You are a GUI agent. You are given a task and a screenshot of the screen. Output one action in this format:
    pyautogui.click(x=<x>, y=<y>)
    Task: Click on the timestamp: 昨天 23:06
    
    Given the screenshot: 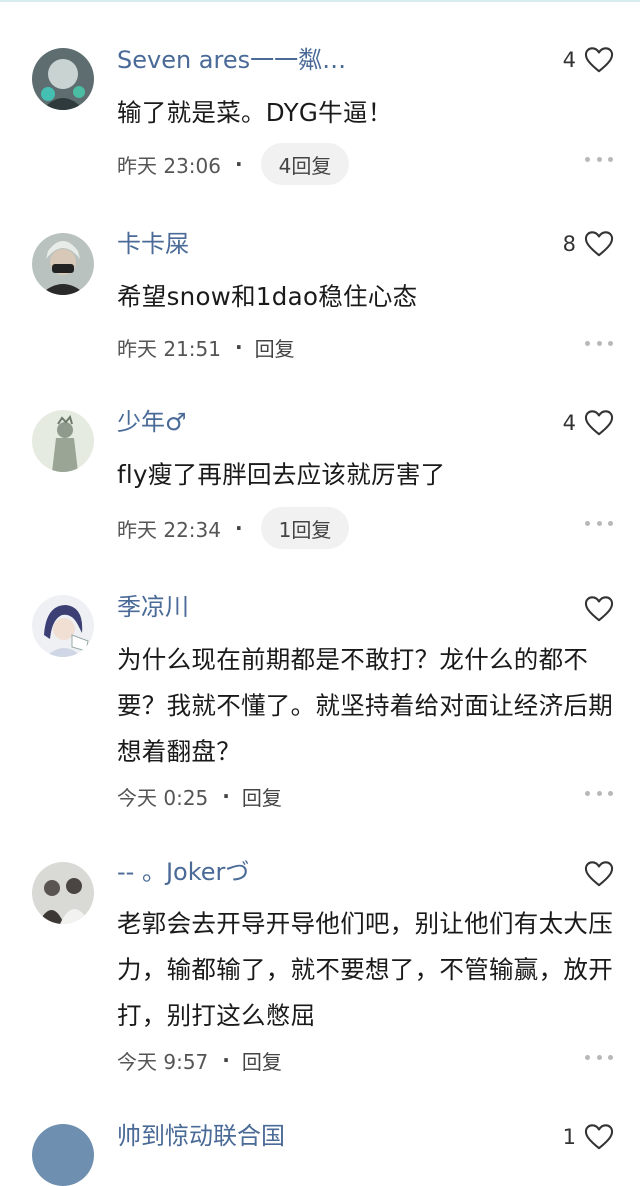 What is the action you would take?
    pyautogui.click(x=169, y=165)
    